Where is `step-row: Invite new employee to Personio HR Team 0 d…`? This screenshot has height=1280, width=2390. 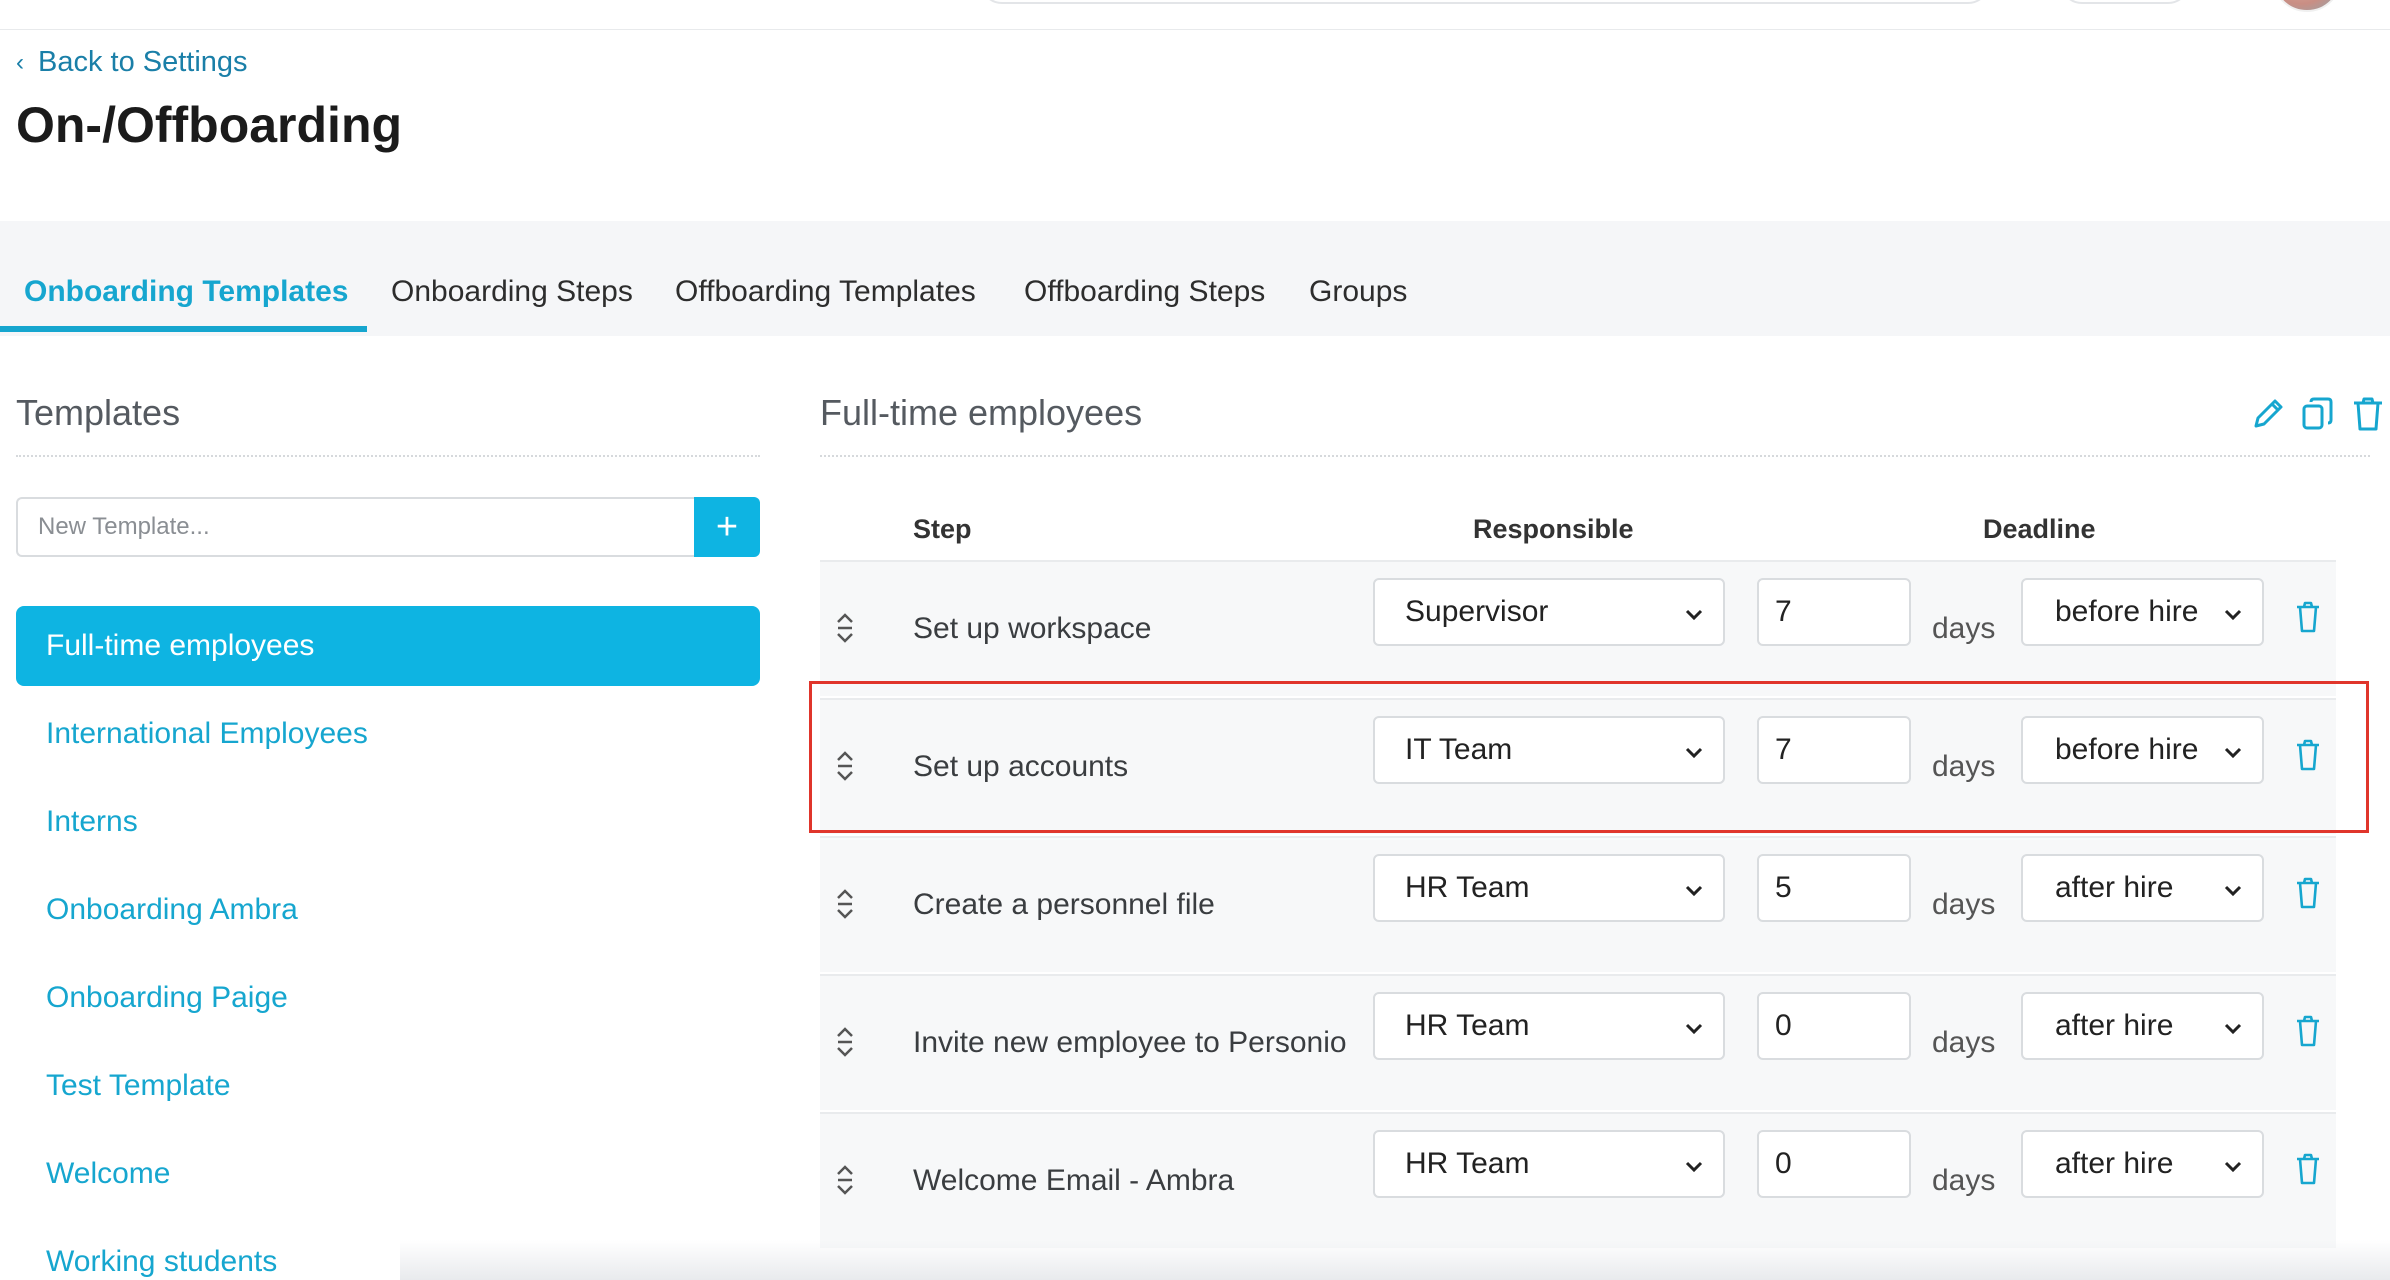
step-row: Invite new employee to Personio HR Team 0 d… is located at coordinates (1578, 1042).